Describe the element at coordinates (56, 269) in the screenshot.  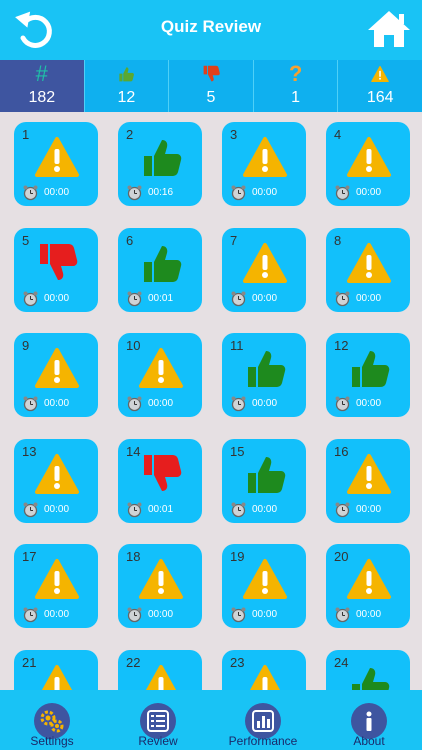
I see `question-card: 5 00:00` at that location.